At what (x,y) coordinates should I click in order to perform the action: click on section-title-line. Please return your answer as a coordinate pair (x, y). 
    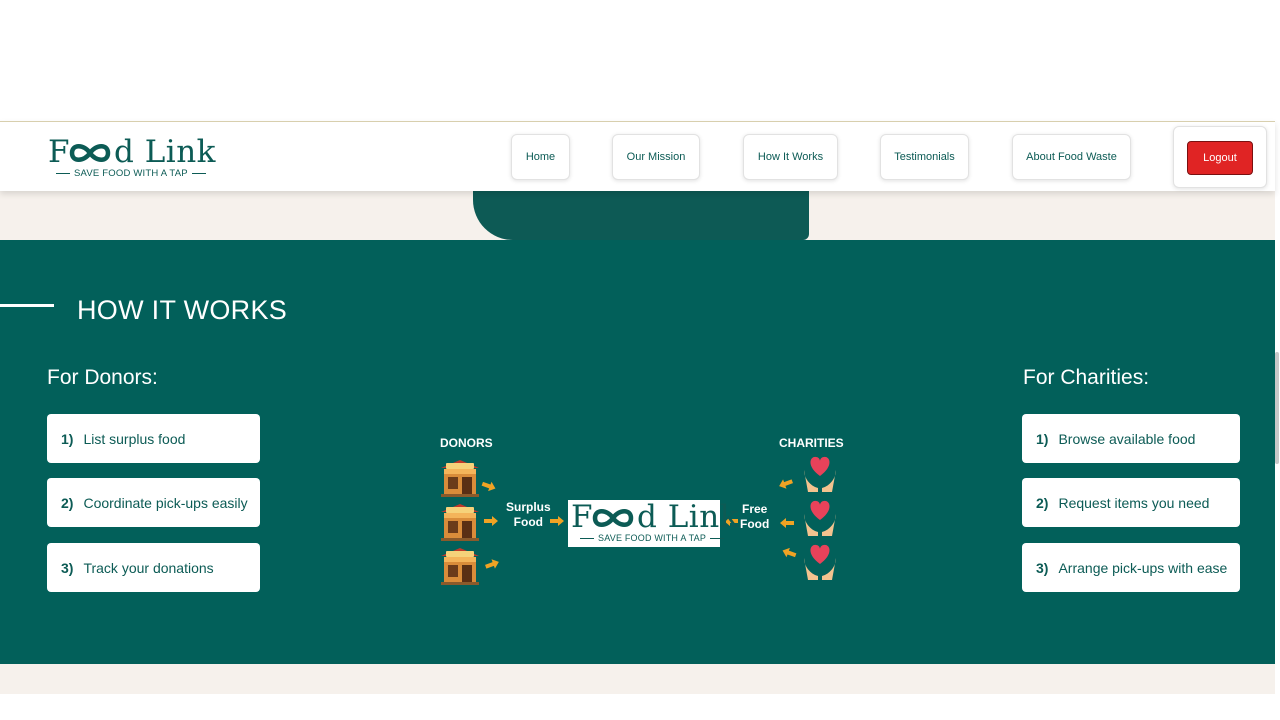
    Looking at the image, I should click on (27, 305).